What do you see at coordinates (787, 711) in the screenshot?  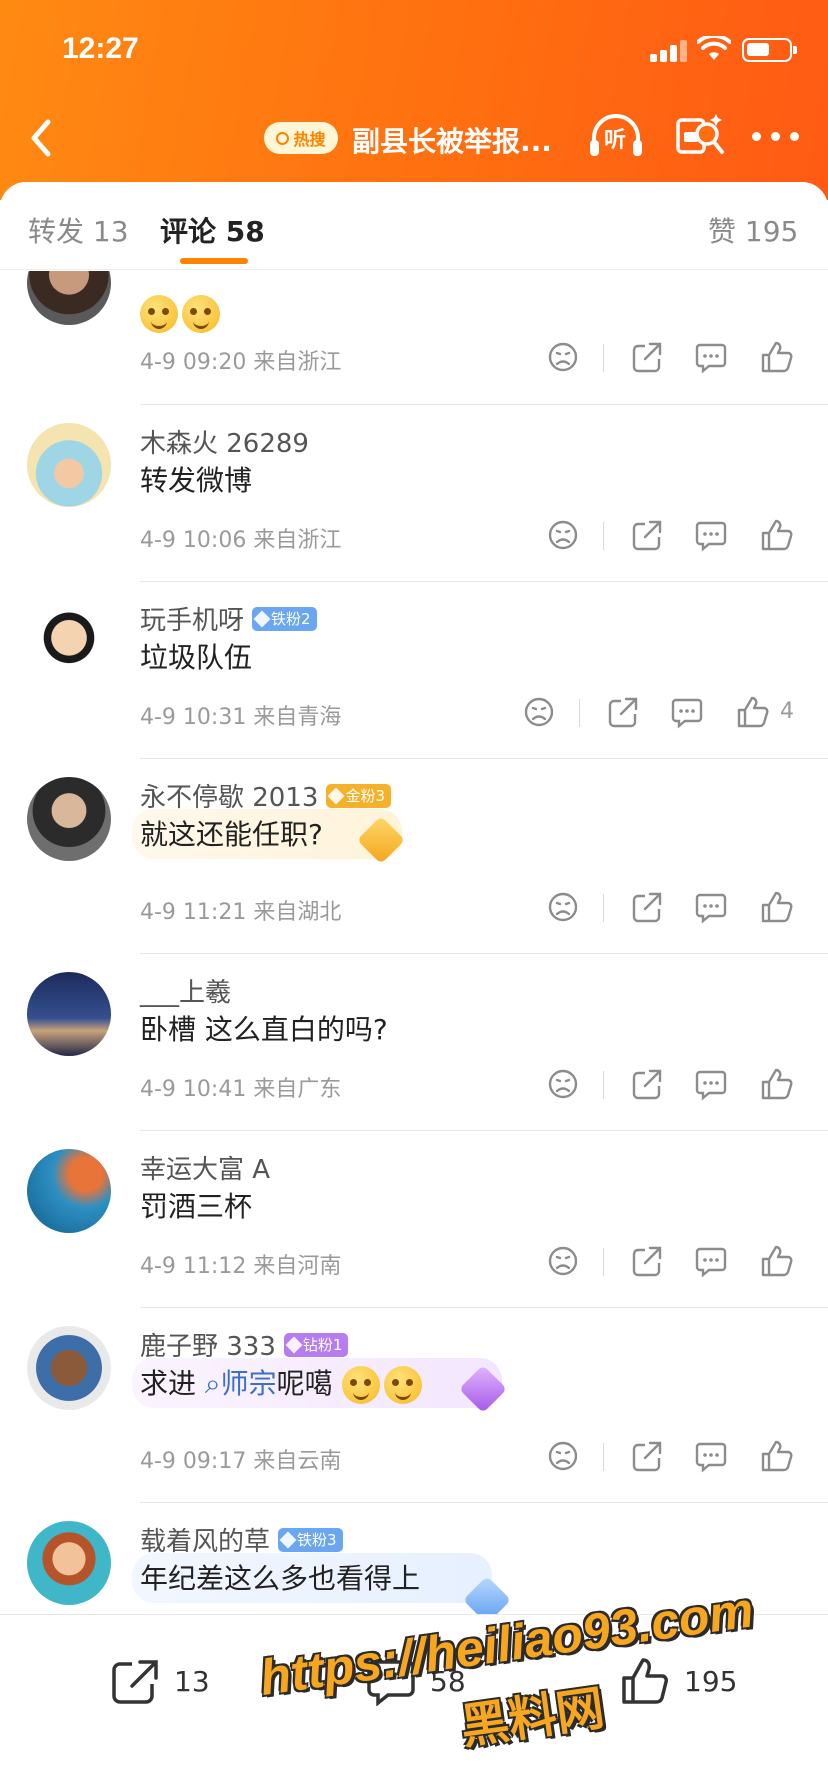 I see `comment-like-count: 4` at bounding box center [787, 711].